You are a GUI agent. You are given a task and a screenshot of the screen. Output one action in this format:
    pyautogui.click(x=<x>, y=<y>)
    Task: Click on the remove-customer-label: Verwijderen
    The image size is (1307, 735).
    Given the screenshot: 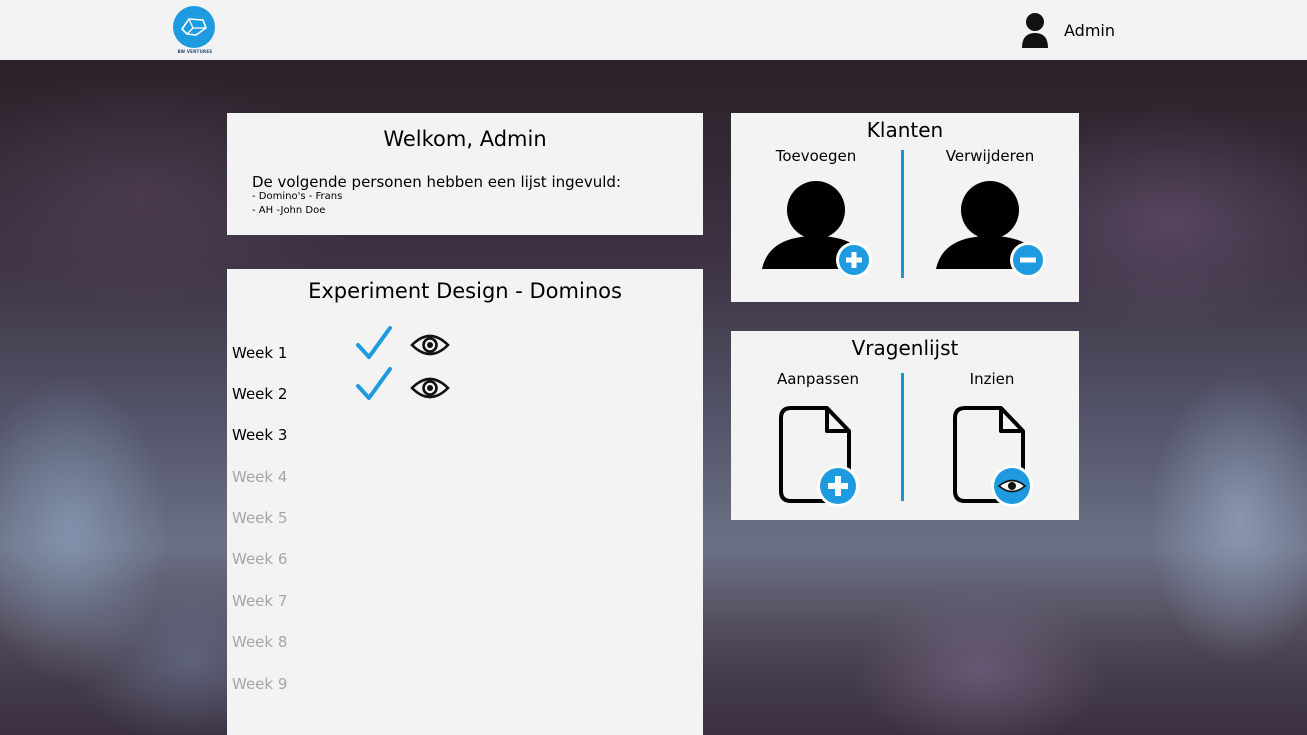 What is the action you would take?
    pyautogui.click(x=990, y=156)
    